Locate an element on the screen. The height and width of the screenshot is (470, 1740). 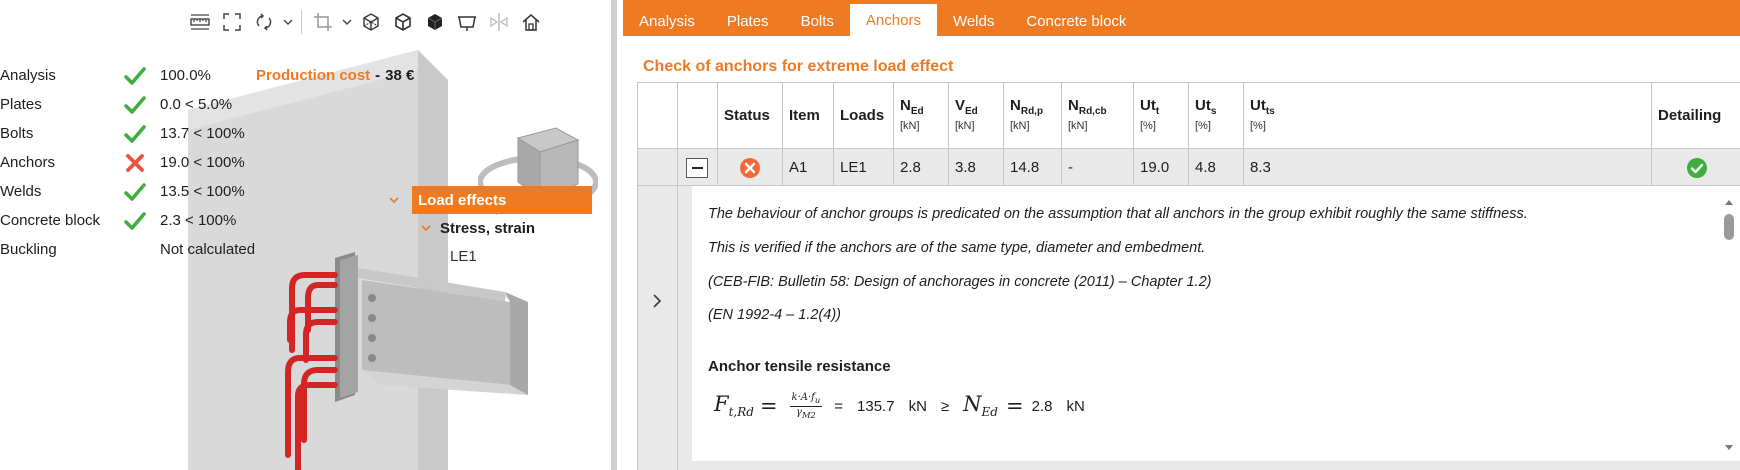
crop-icon is located at coordinates (323, 22).